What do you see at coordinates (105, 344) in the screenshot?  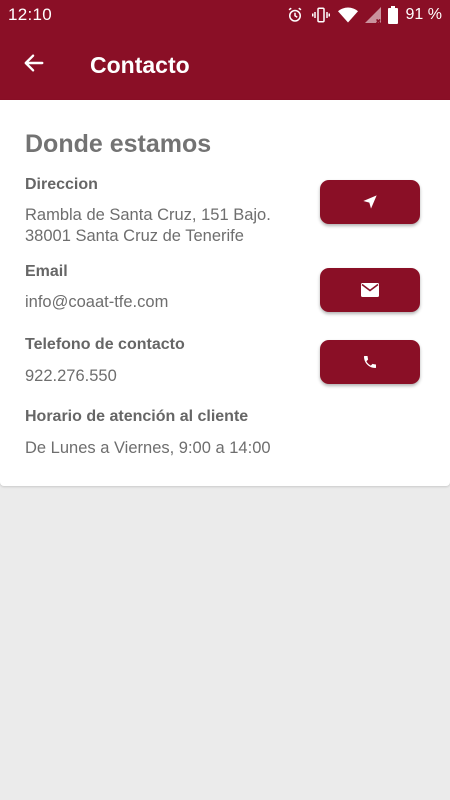 I see `phone-label: Telefono de contacto` at bounding box center [105, 344].